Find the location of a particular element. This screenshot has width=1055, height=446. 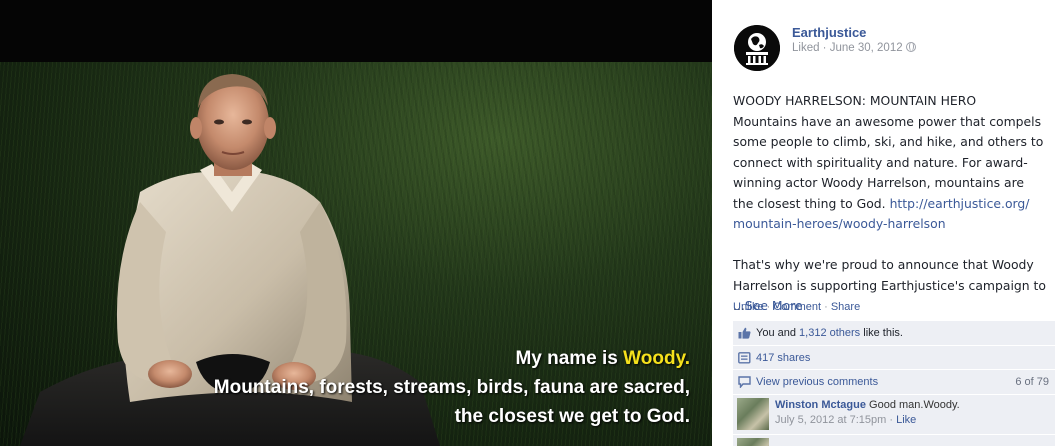

article-link: http://earthjustice.org/ is located at coordinates (960, 203).